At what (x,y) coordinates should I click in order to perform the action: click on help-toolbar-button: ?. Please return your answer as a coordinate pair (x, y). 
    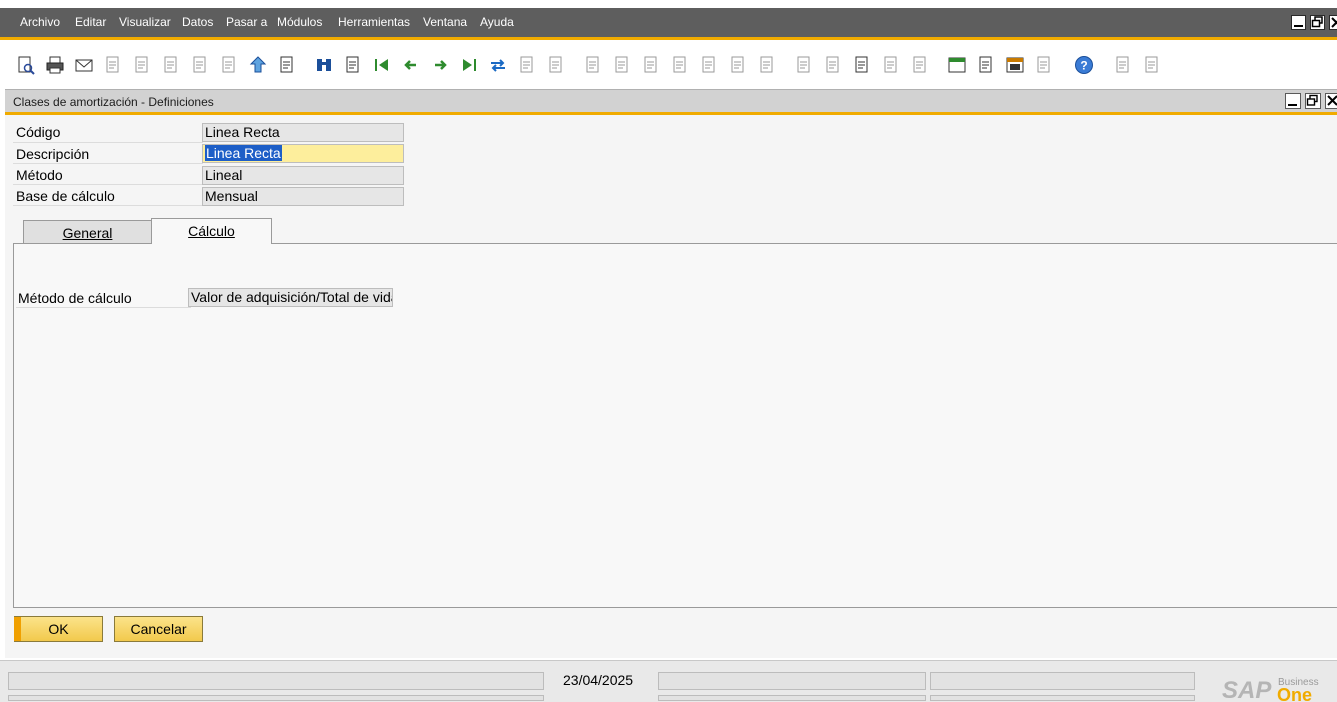
    Looking at the image, I should click on (1084, 65).